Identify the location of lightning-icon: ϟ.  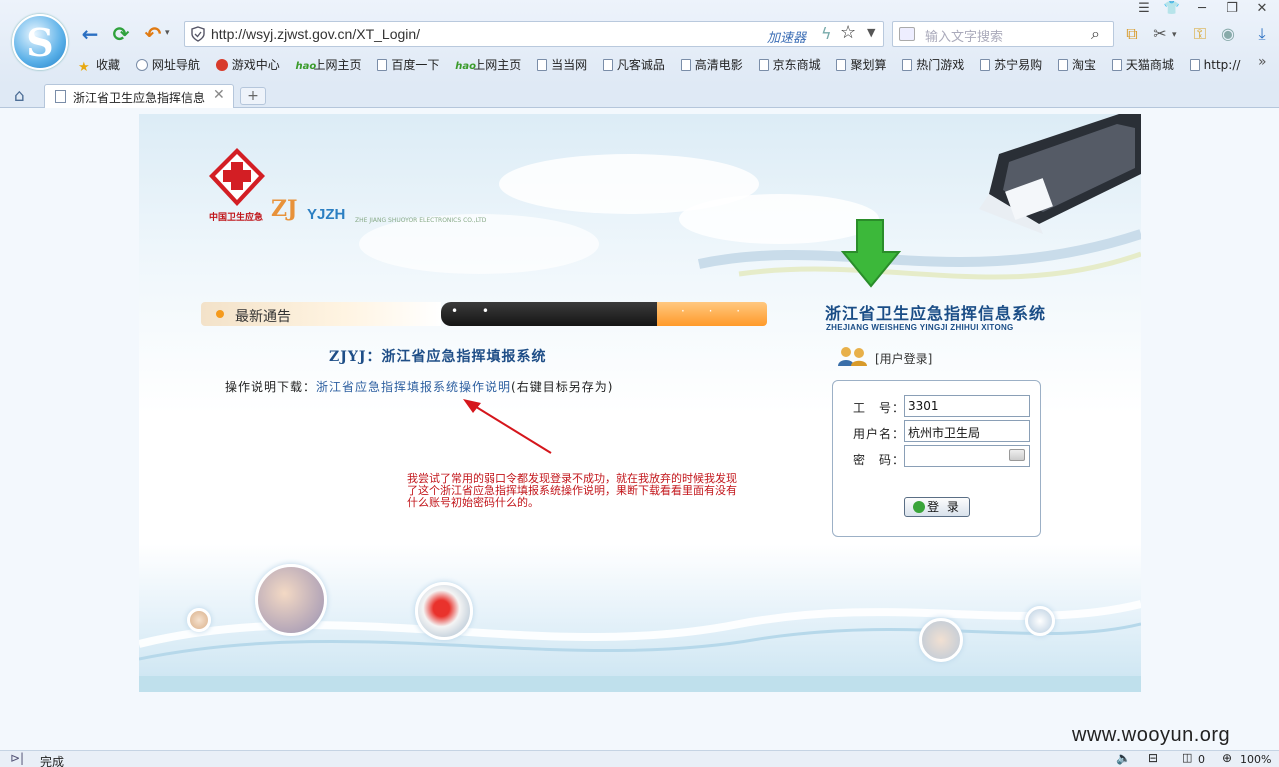
(826, 33).